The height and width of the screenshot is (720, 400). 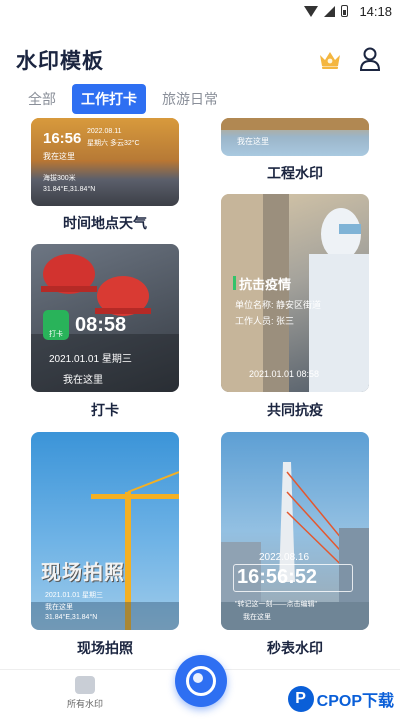 What do you see at coordinates (105, 649) in the screenshot?
I see `template-label-onsite-photo: 现场拍照` at bounding box center [105, 649].